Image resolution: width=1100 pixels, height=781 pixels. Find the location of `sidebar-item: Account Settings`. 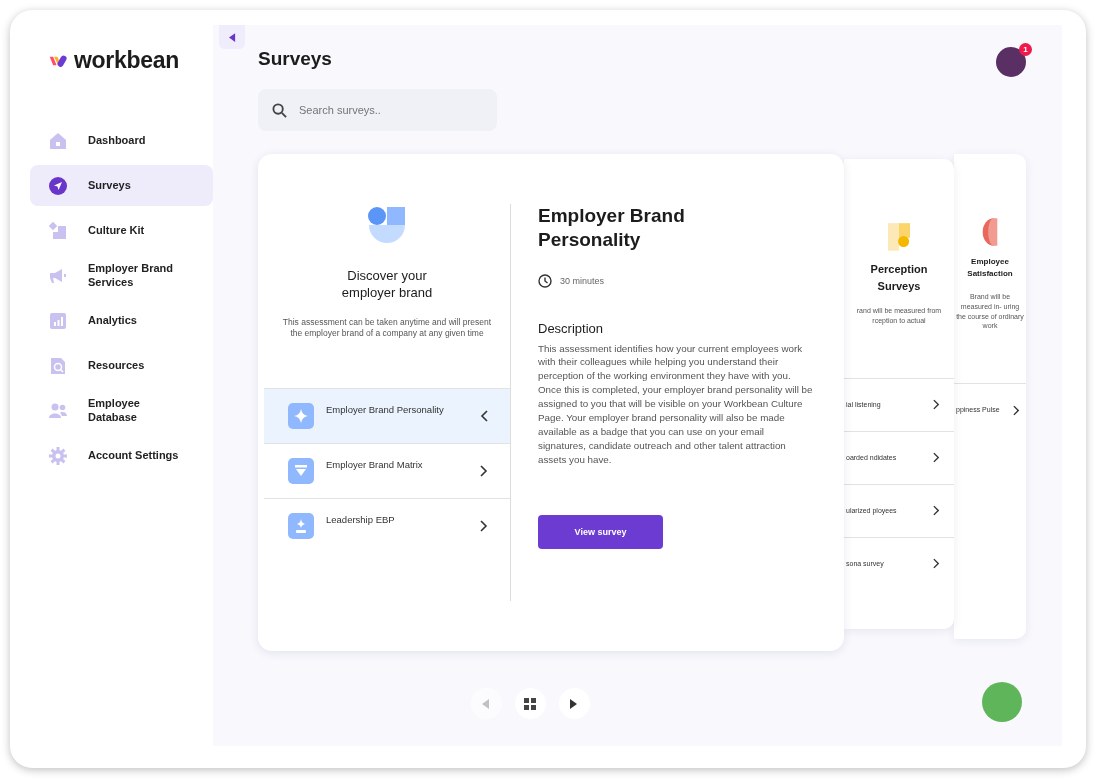

sidebar-item: Account Settings is located at coordinates (121, 455).